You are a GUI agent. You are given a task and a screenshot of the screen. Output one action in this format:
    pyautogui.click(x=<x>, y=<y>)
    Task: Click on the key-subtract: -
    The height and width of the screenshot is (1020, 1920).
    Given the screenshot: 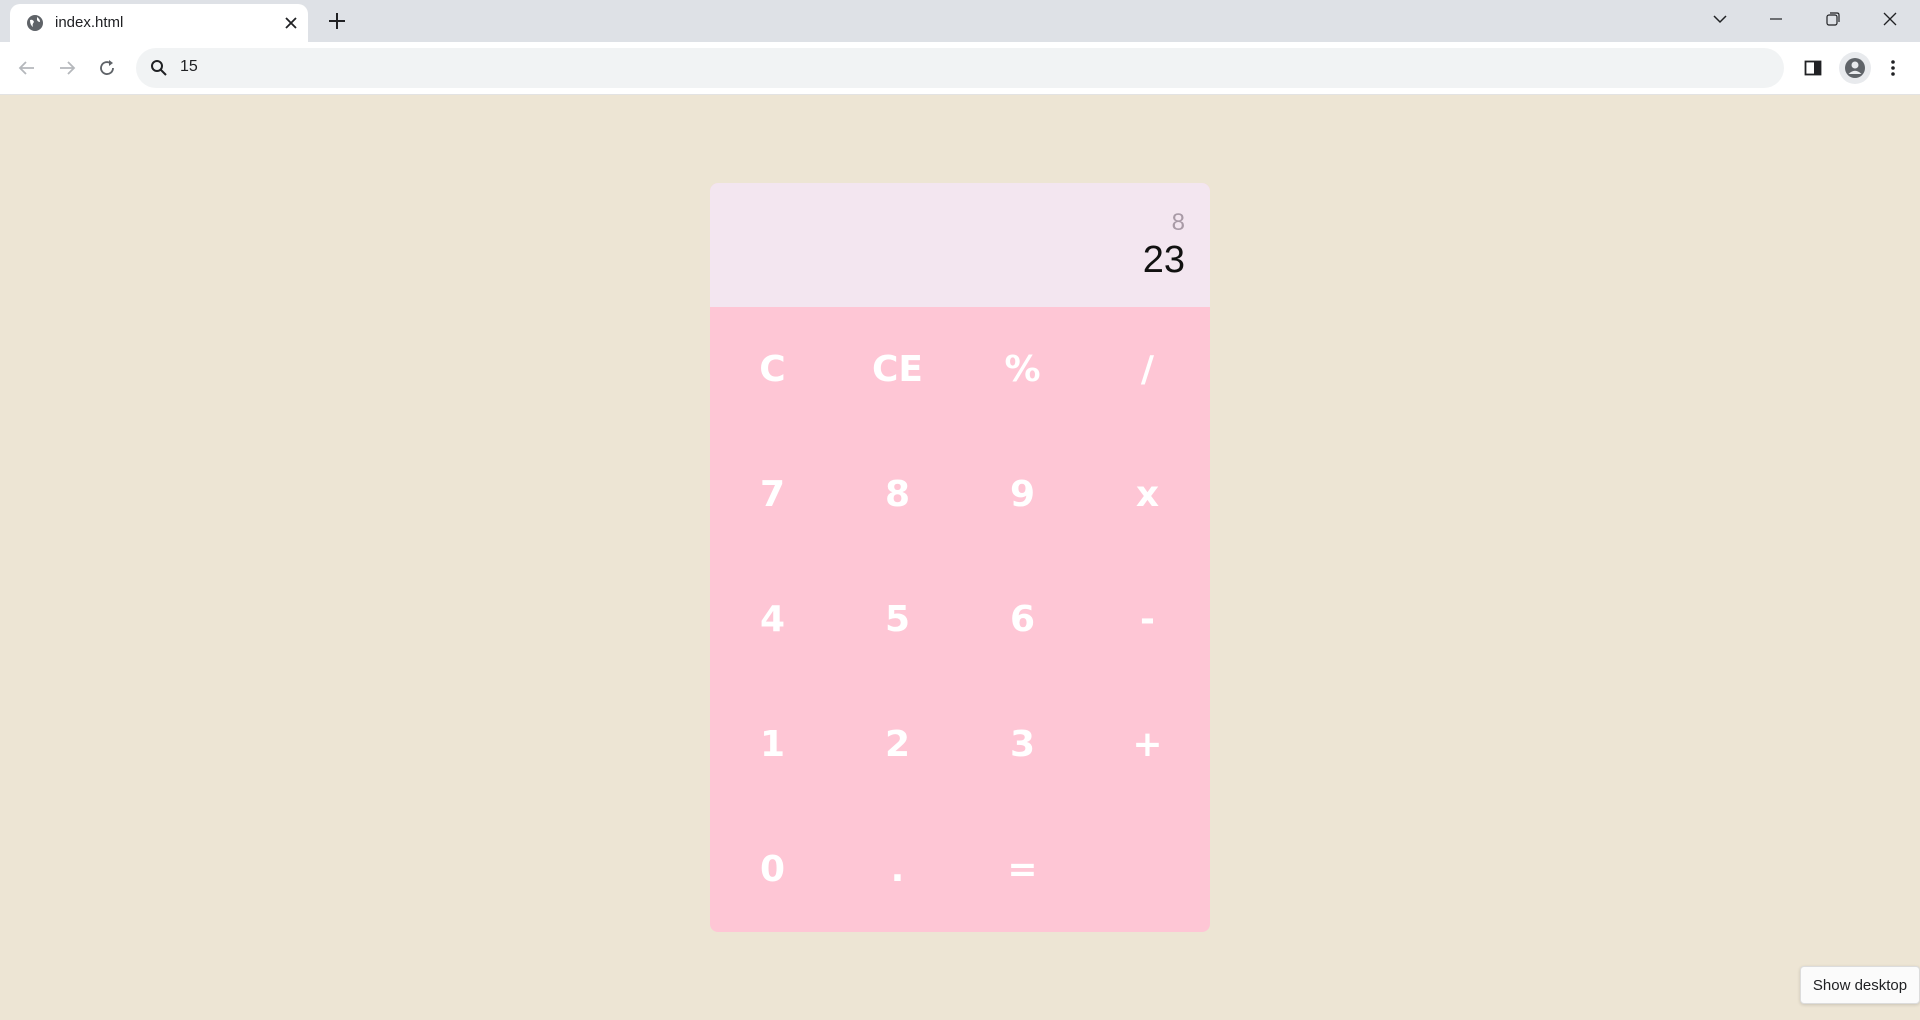 What is the action you would take?
    pyautogui.click(x=1147, y=619)
    